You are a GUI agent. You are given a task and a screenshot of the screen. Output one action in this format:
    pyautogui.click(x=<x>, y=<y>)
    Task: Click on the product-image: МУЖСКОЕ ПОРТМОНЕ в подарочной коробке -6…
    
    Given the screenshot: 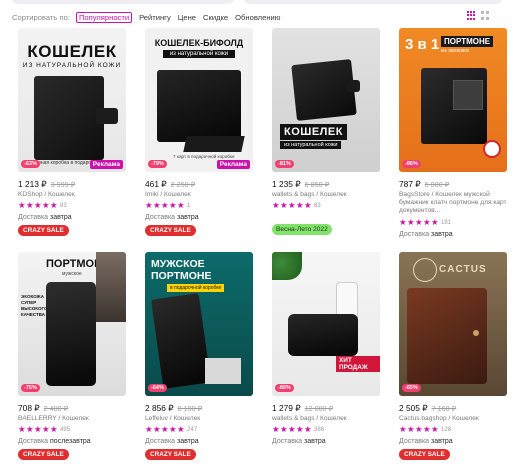 What is the action you would take?
    pyautogui.click(x=199, y=324)
    